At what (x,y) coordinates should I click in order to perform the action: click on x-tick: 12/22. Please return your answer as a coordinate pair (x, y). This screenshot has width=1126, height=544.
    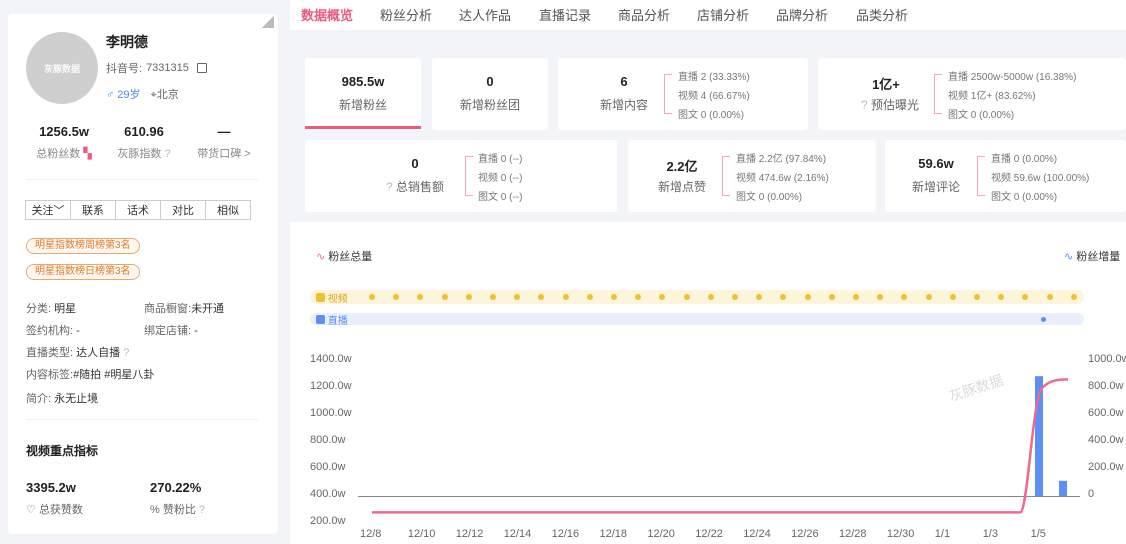
    Looking at the image, I should click on (709, 534).